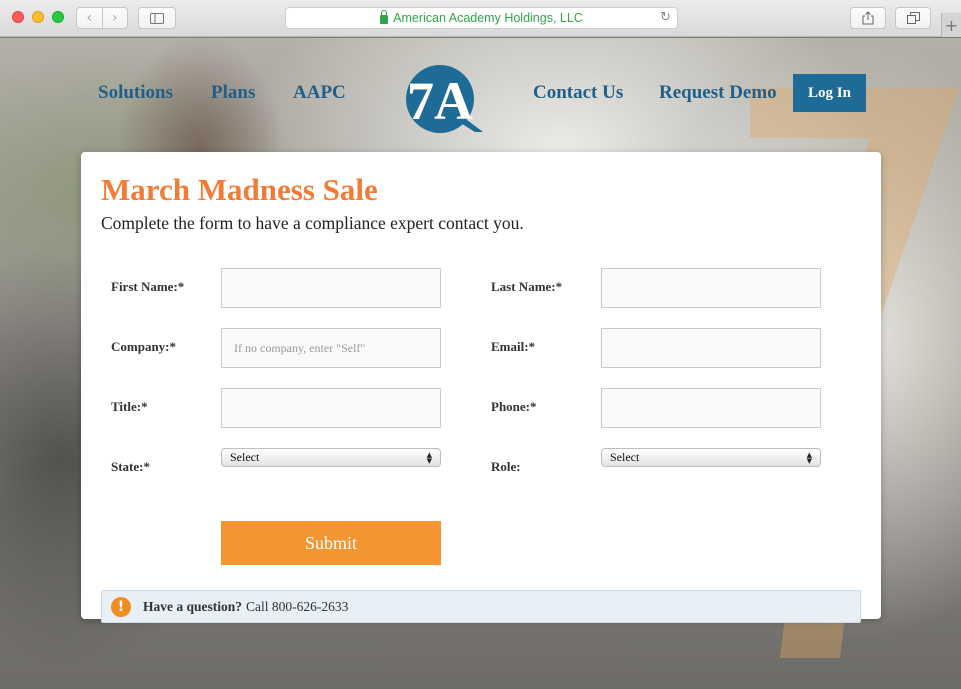 The width and height of the screenshot is (961, 689). What do you see at coordinates (527, 286) in the screenshot?
I see `last-name-label: Last Name:*` at bounding box center [527, 286].